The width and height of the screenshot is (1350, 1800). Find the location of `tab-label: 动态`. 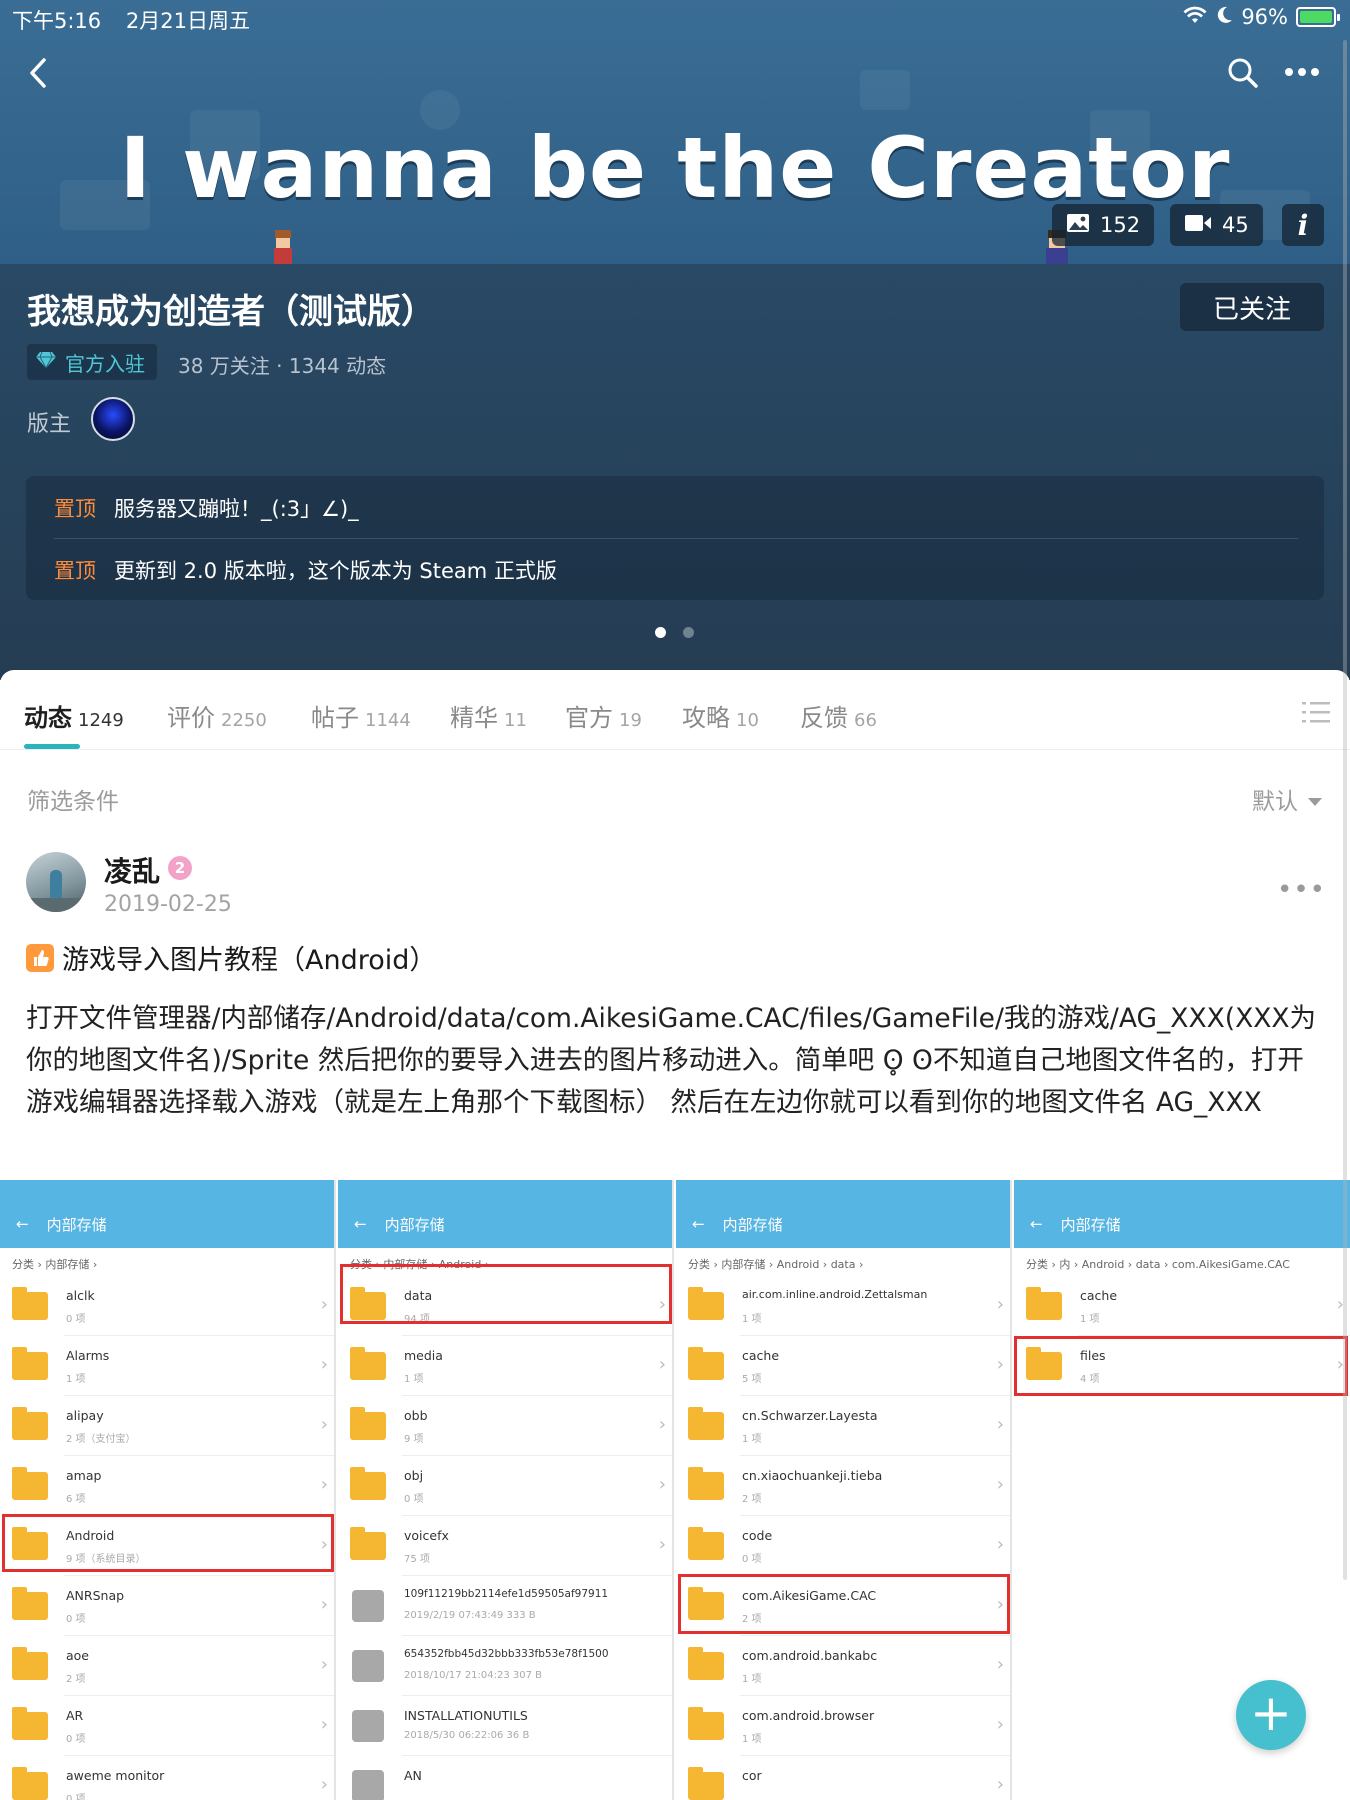

tab-label: 动态 is located at coordinates (48, 718).